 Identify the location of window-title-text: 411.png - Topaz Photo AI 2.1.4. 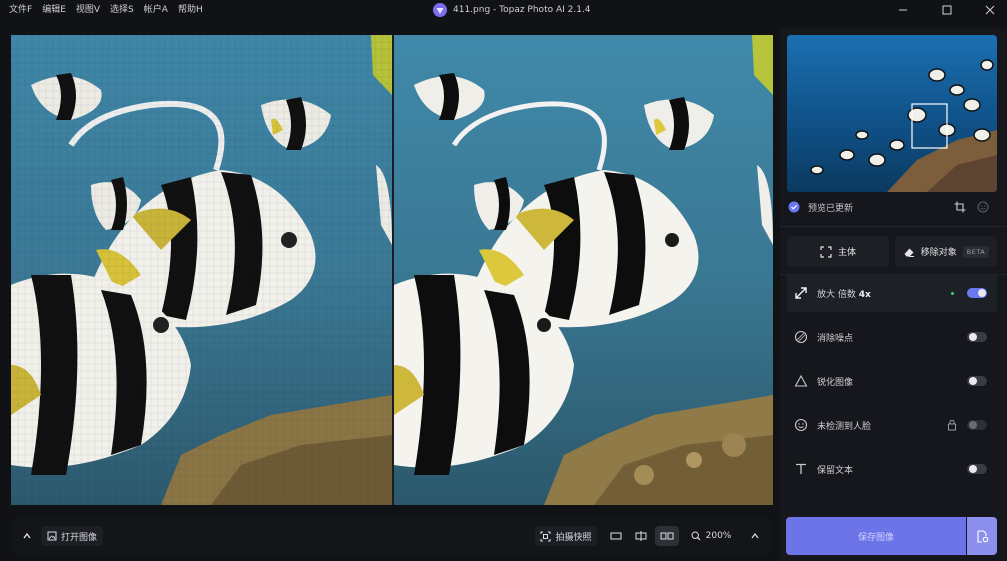
(522, 10).